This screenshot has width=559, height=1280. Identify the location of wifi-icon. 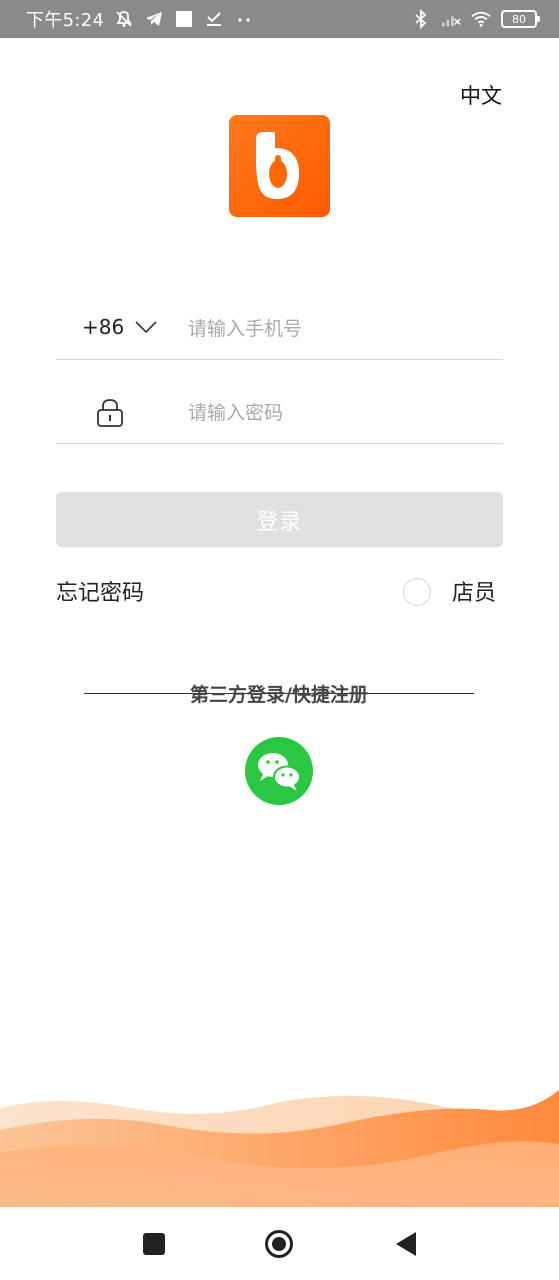
(481, 19).